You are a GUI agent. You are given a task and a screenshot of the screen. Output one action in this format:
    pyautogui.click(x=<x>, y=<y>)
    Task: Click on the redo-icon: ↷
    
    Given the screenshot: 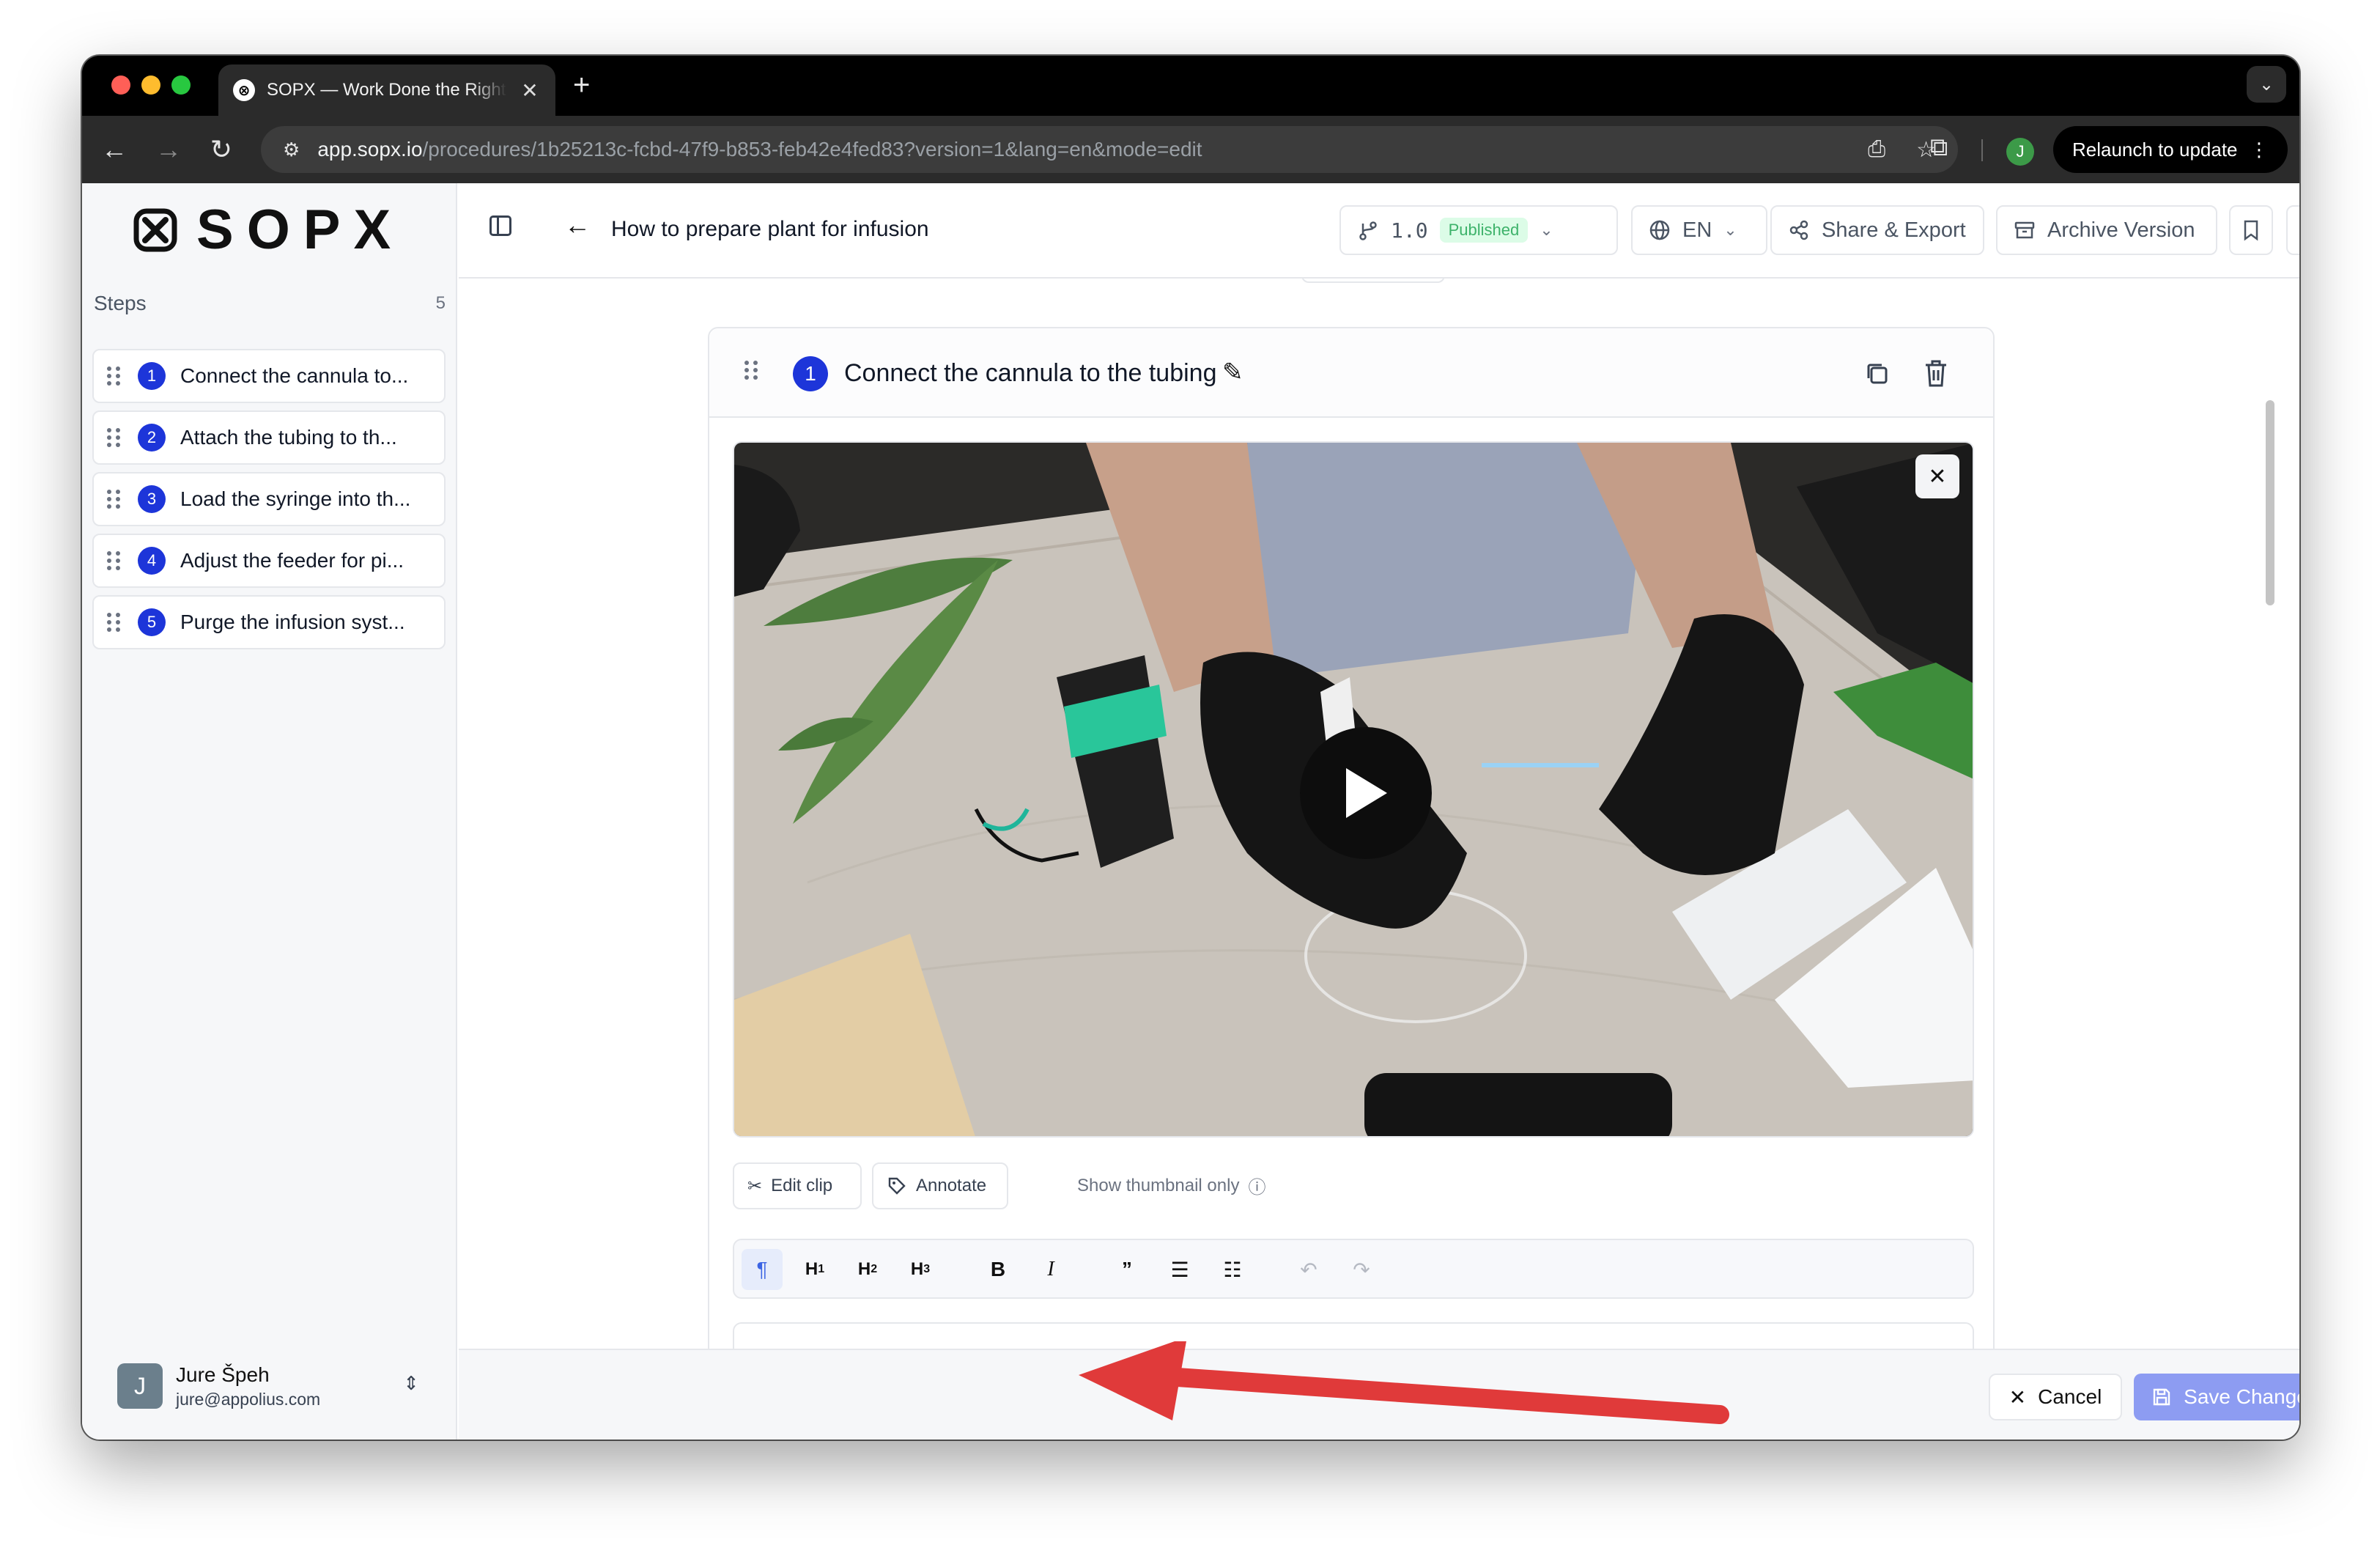 What is the action you would take?
    pyautogui.click(x=1361, y=1269)
    